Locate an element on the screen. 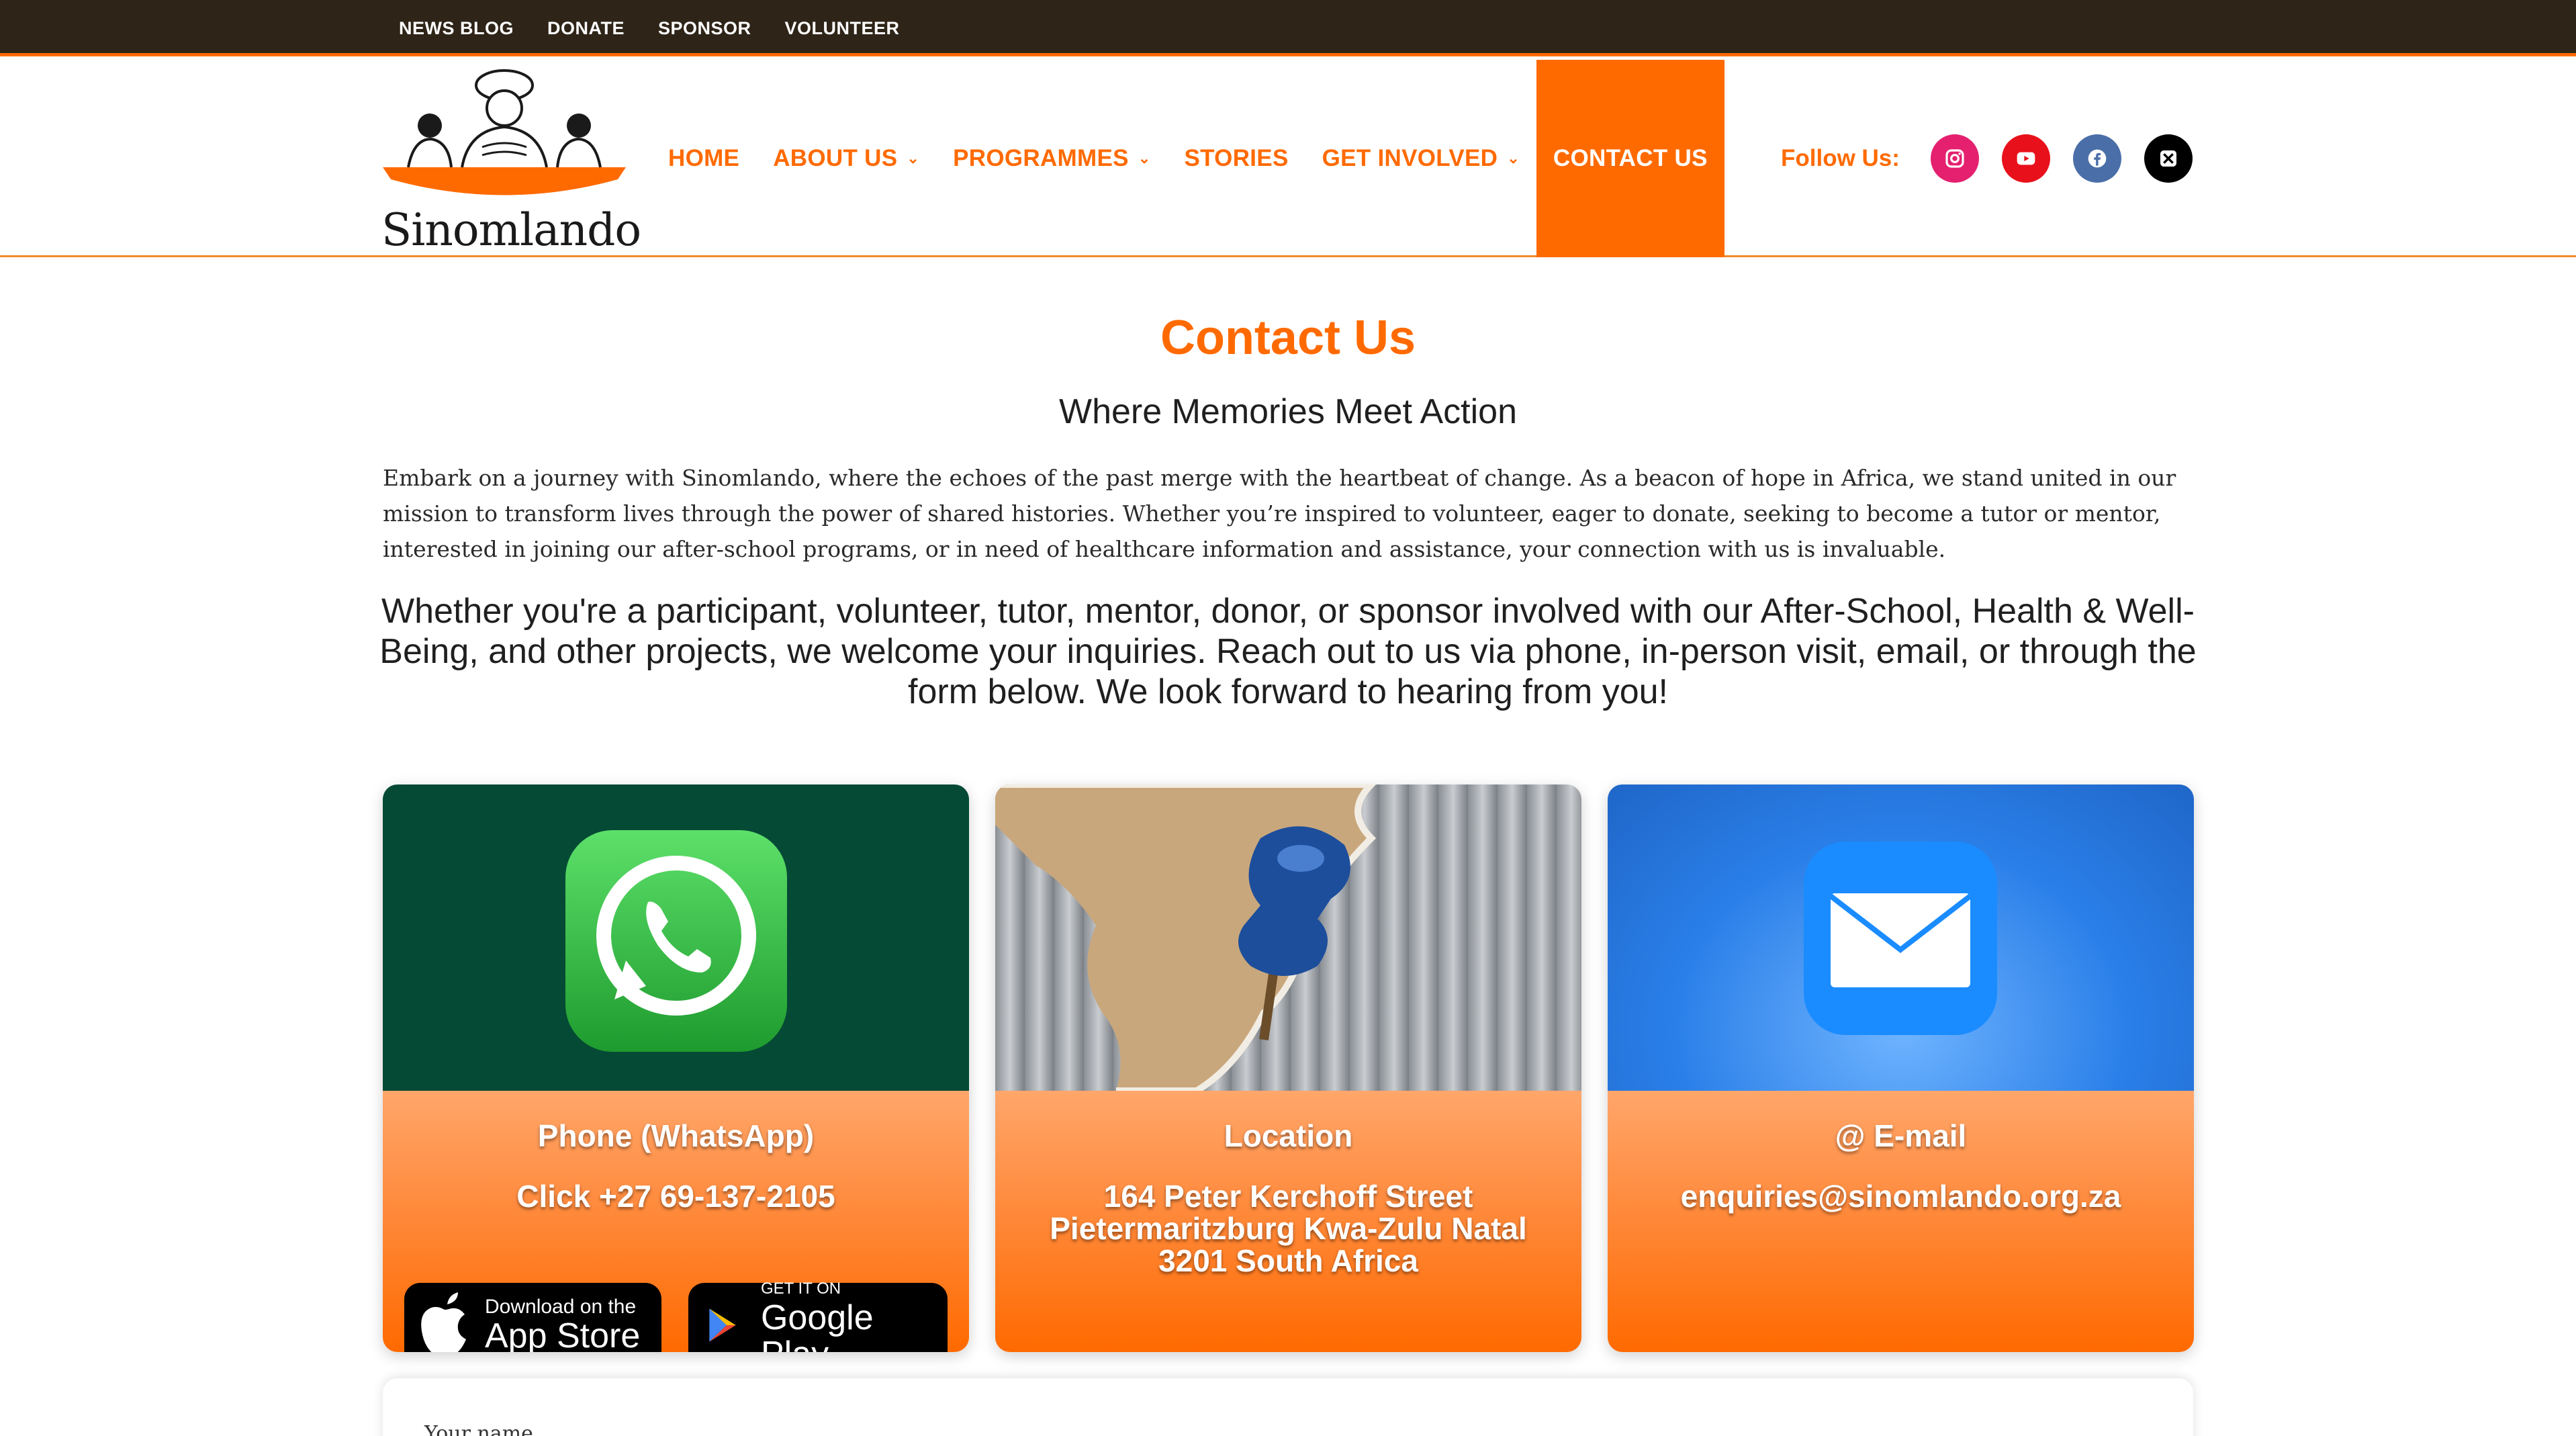 The image size is (2576, 1436). follow-us-label: Follow Us: is located at coordinates (1840, 158).